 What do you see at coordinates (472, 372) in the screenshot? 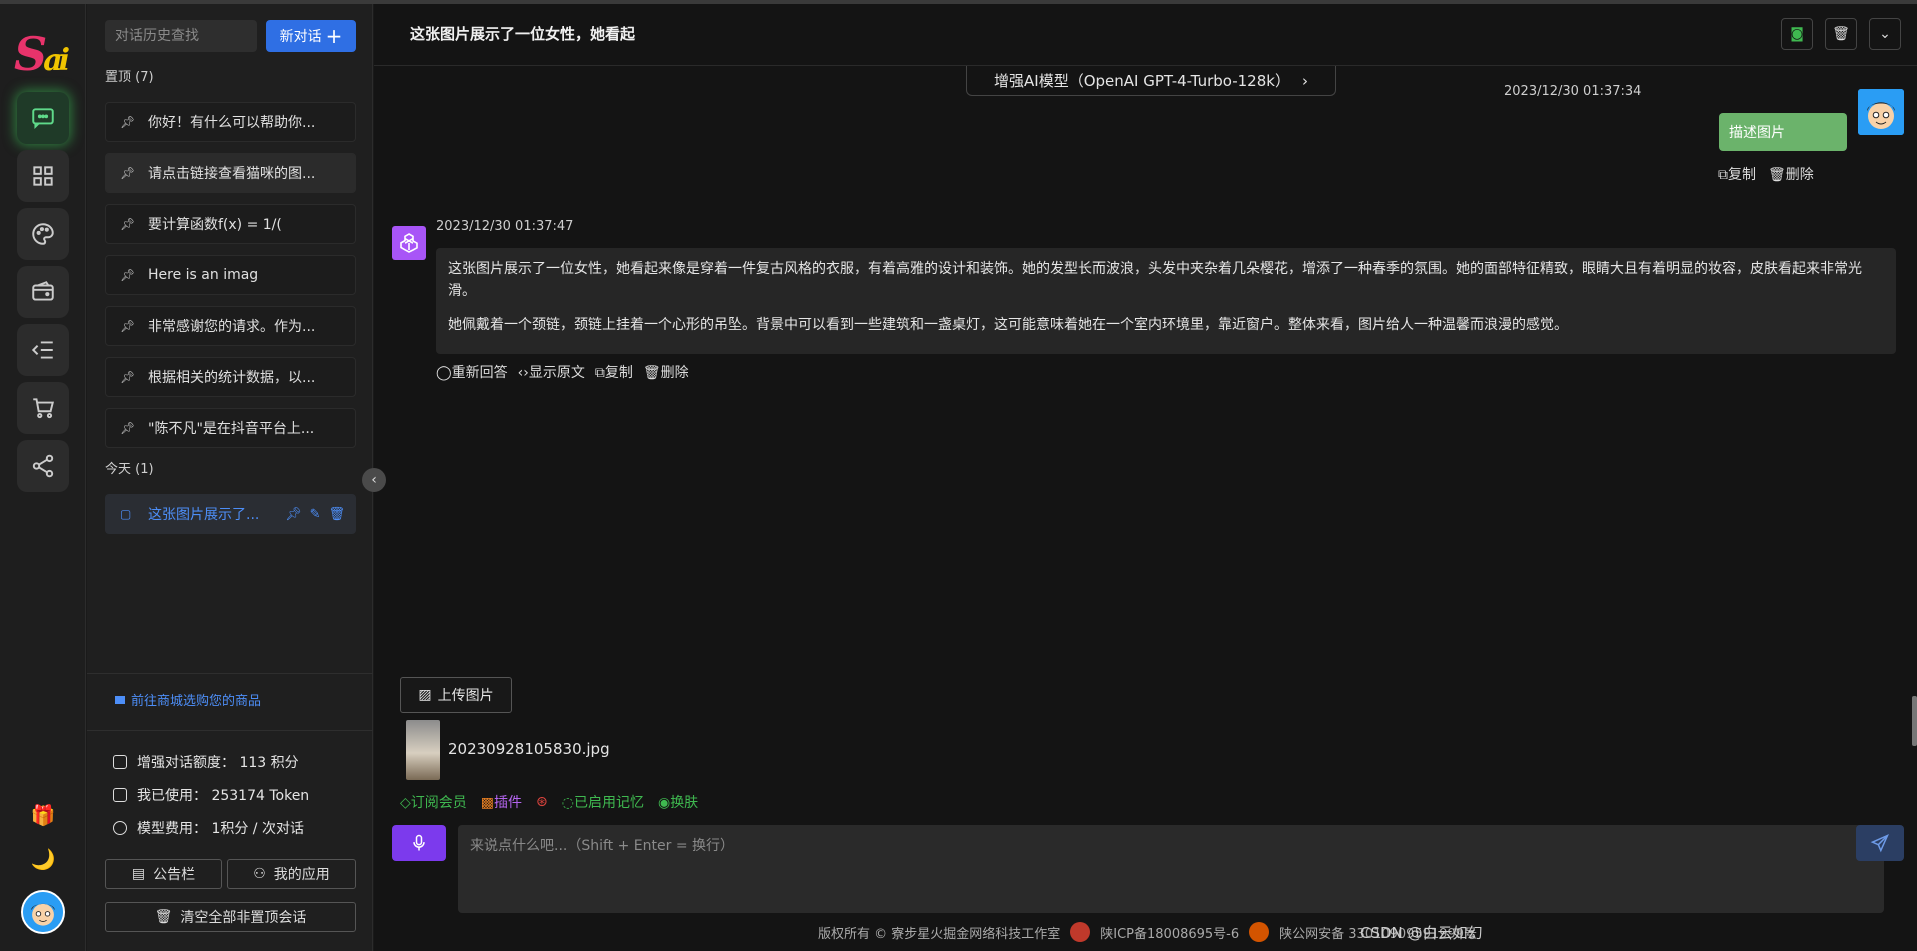
I see `regenerate-button: ◯重新回答` at bounding box center [472, 372].